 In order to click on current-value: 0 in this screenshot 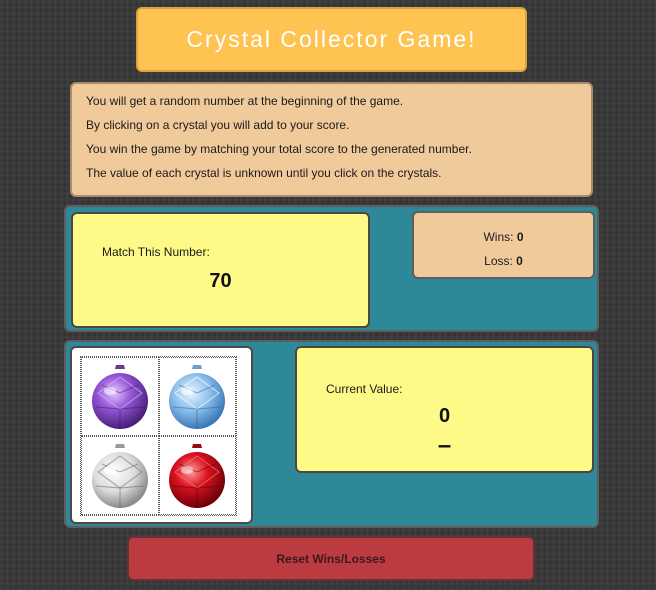, I will do `click(444, 416)`.